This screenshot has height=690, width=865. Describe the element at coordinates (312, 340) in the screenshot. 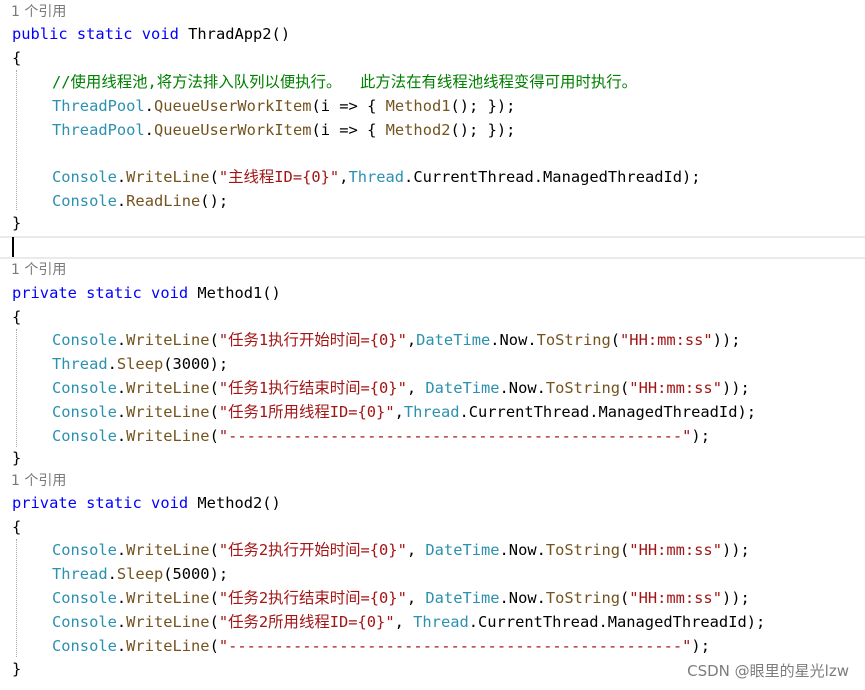

I see `string-literal: "任务1执行开始时间={0}"` at that location.